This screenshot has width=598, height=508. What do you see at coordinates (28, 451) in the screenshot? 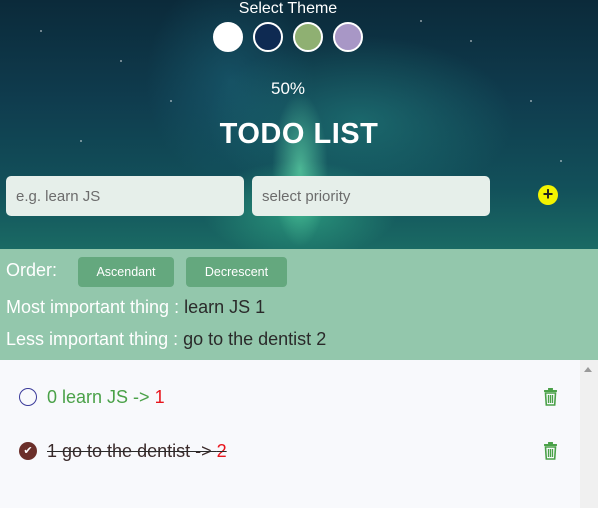
I see `checked-circle-icon: ✔` at bounding box center [28, 451].